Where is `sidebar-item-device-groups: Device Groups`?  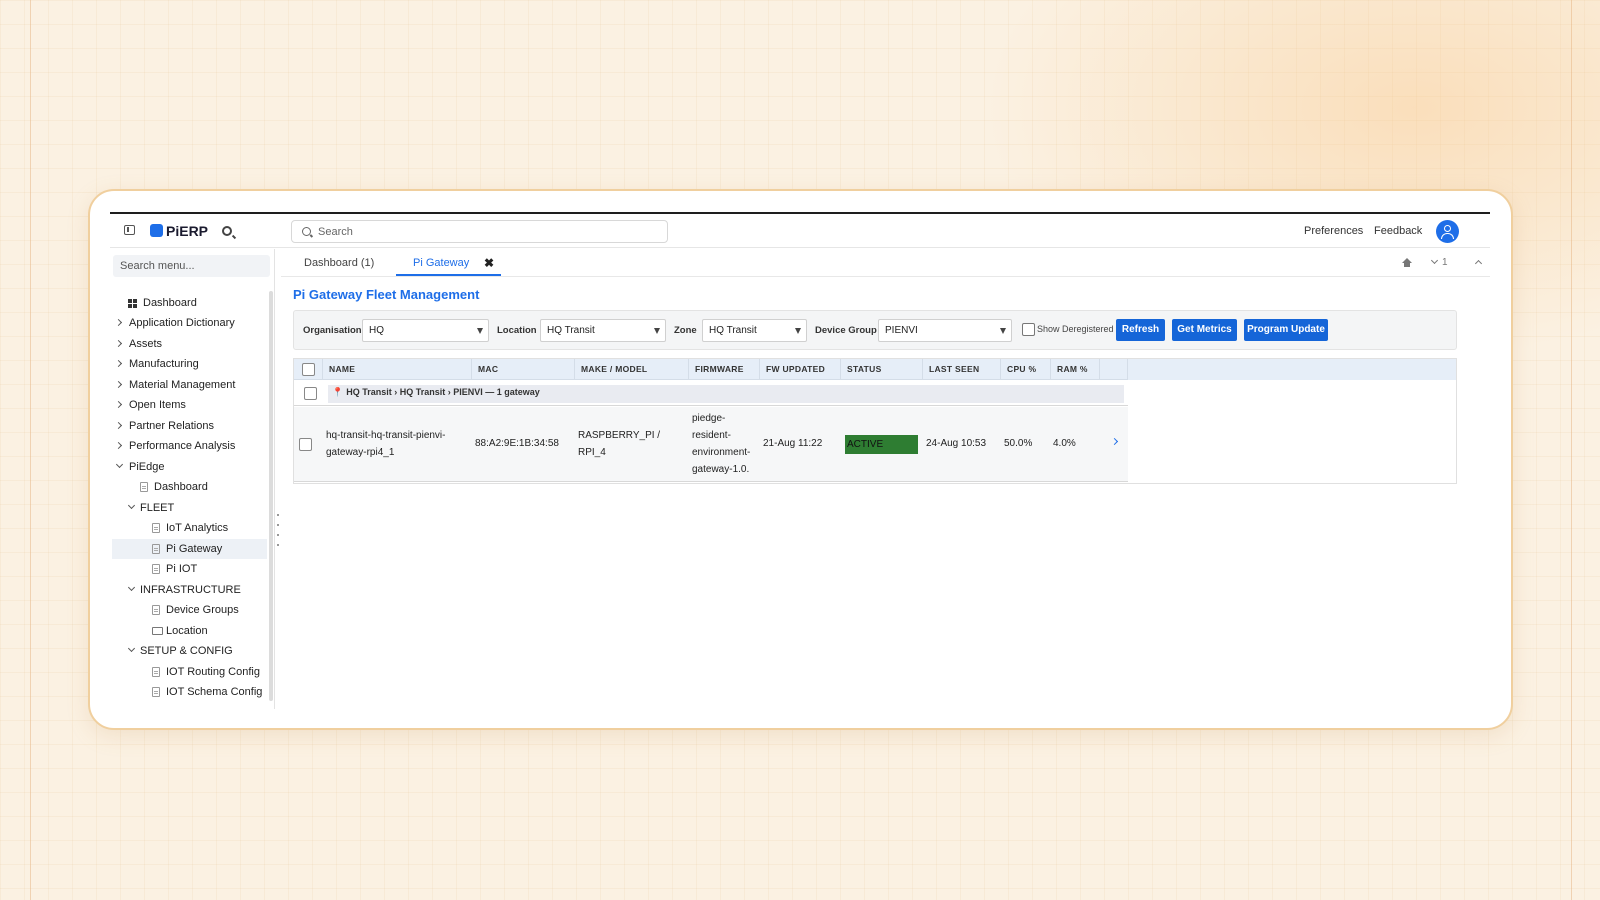 sidebar-item-device-groups: Device Groups is located at coordinates (195, 610).